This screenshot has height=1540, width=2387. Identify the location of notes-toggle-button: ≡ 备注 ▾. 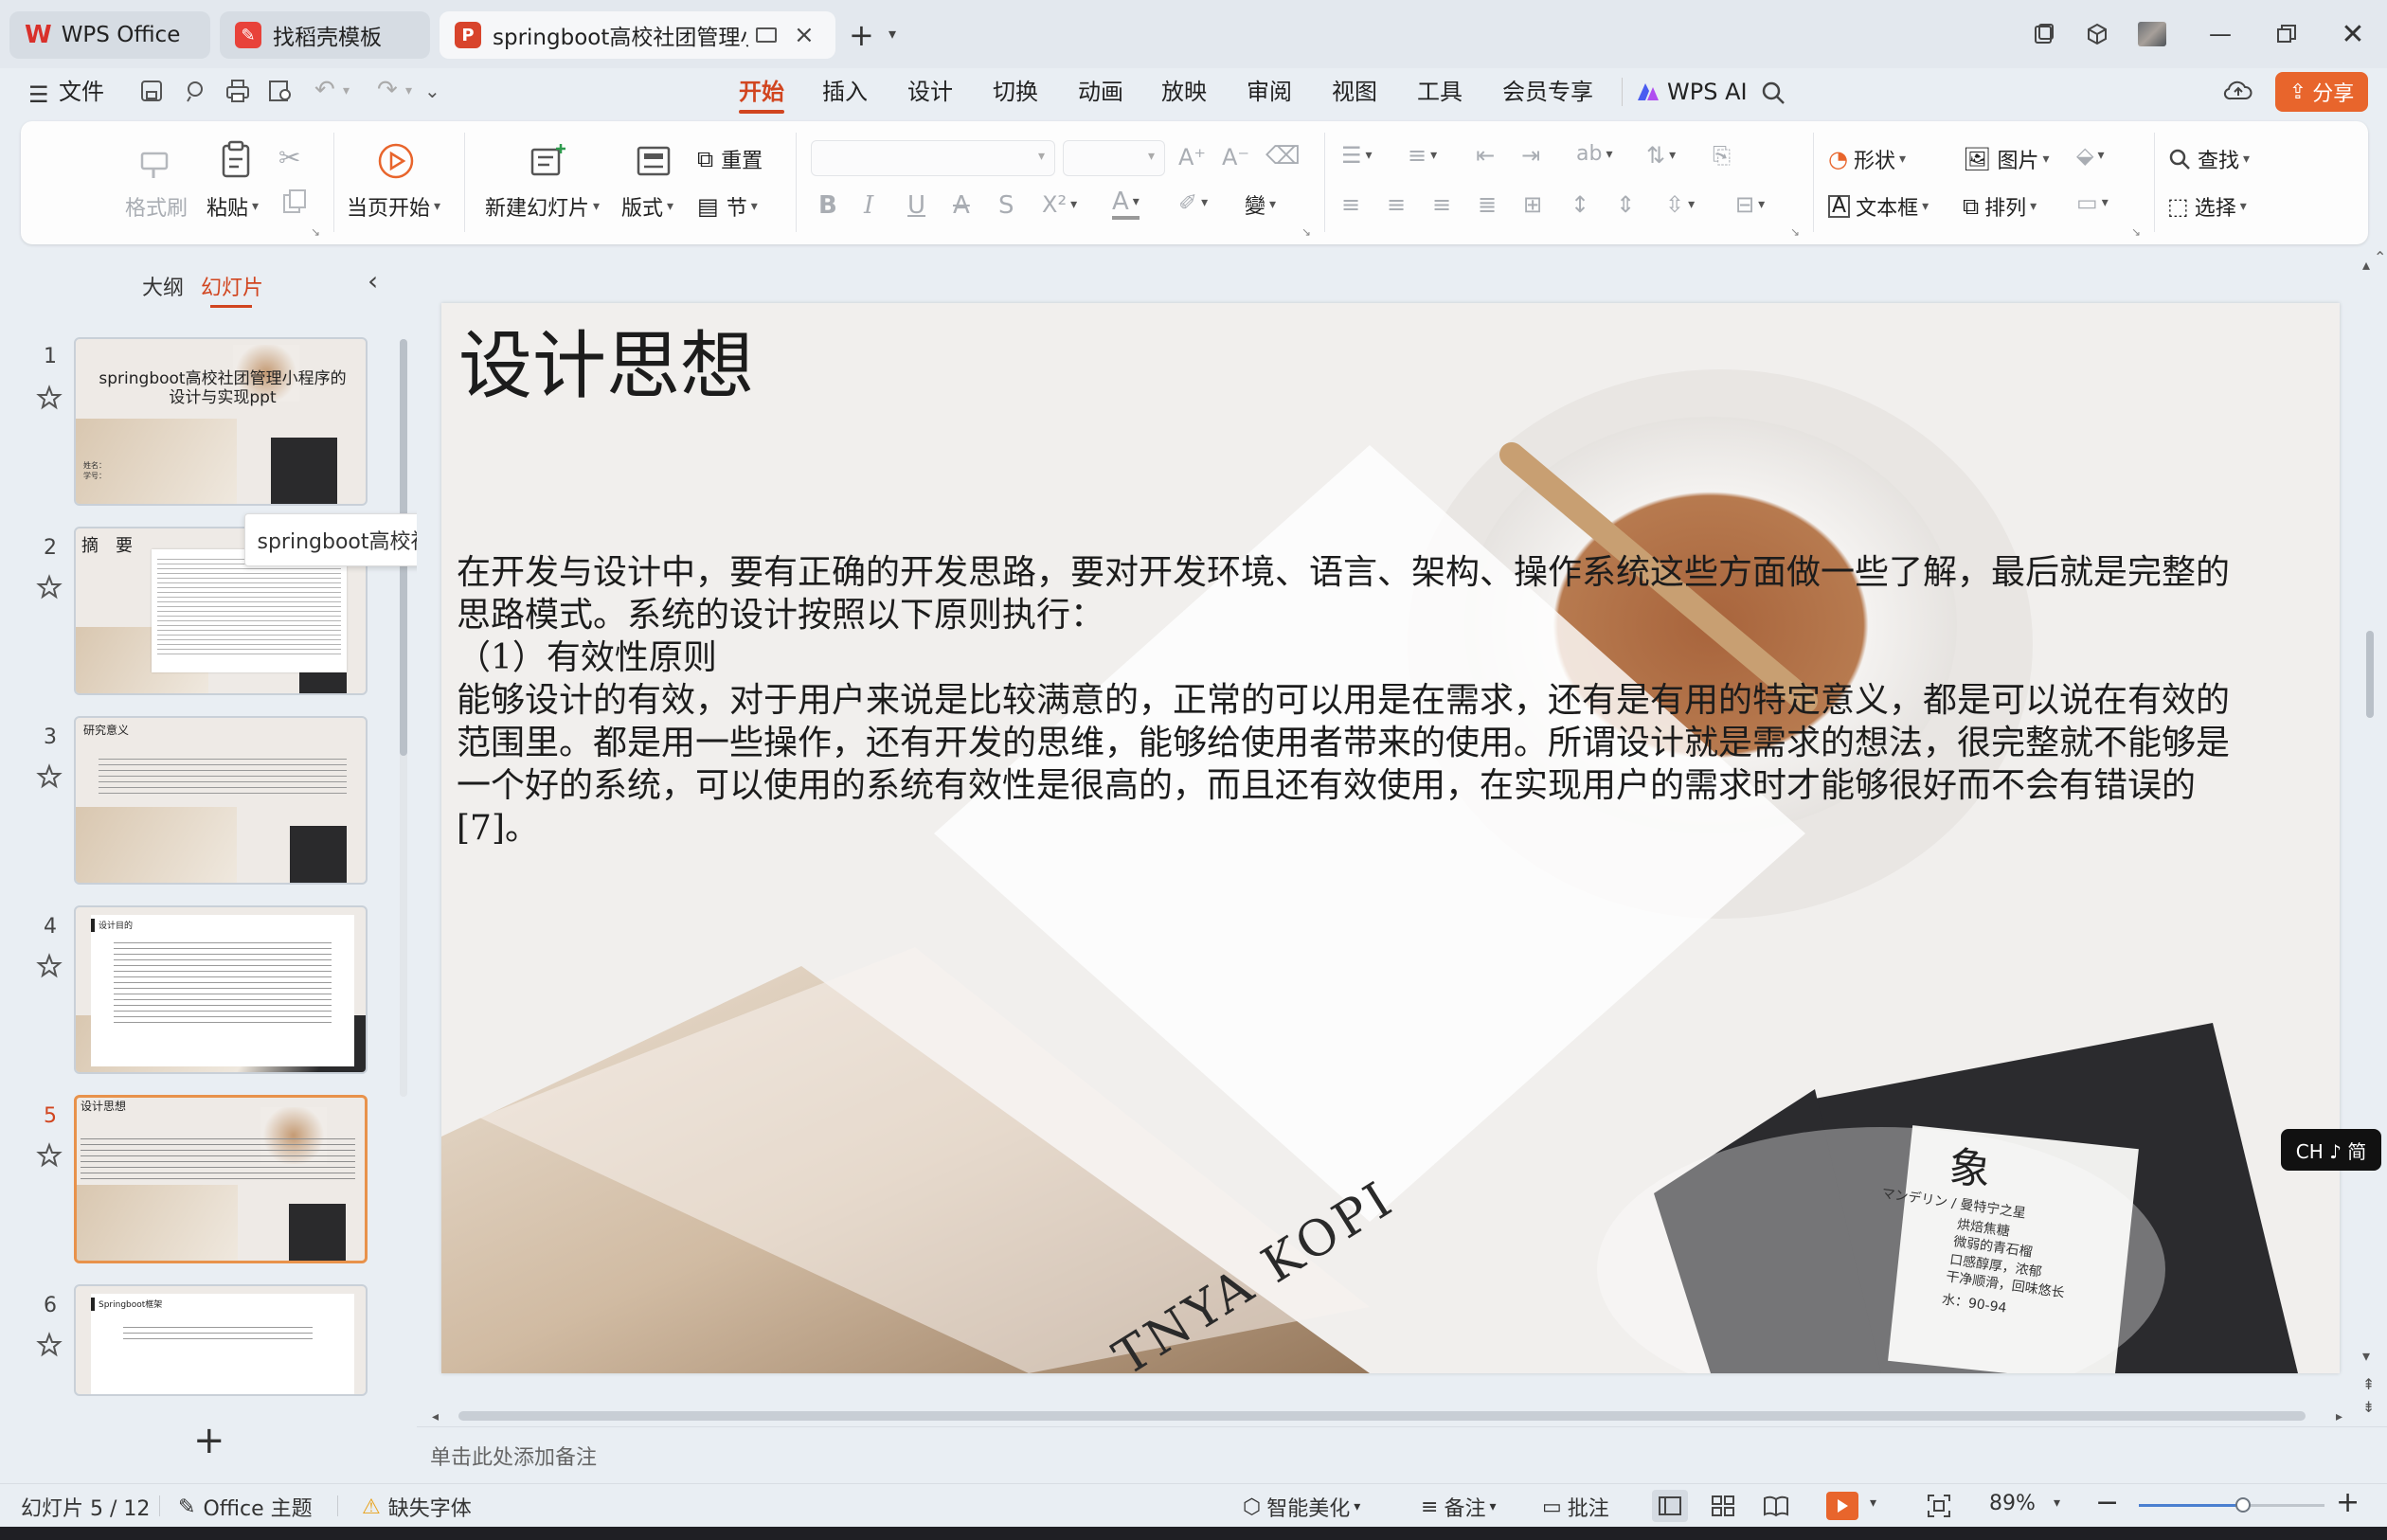
(1458, 1507).